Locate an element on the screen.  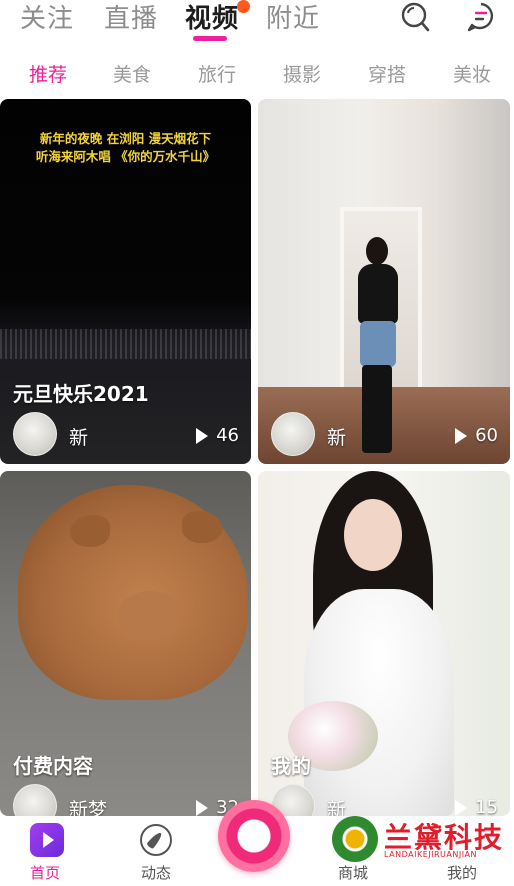
search-icon is located at coordinates (415, 17).